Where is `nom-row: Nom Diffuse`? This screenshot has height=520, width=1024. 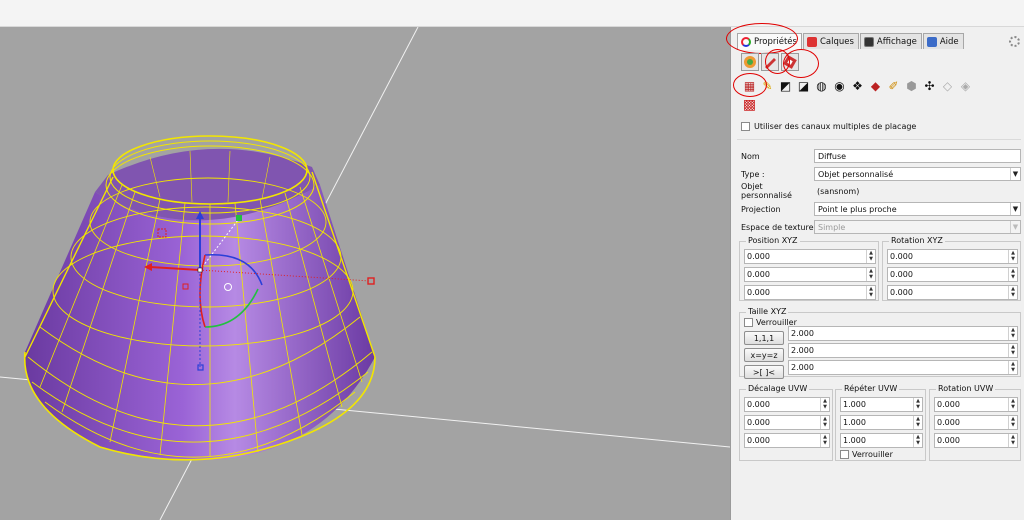
nom-row: Nom Diffuse is located at coordinates (881, 156).